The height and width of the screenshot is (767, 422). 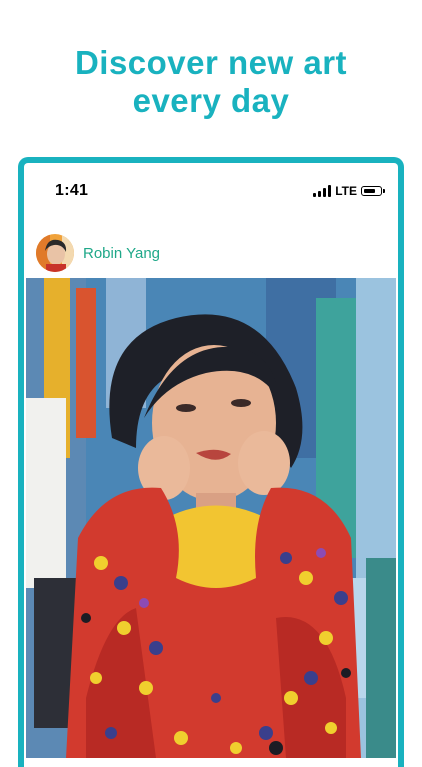 I want to click on post-author: Robin Yang, so click(x=98, y=253).